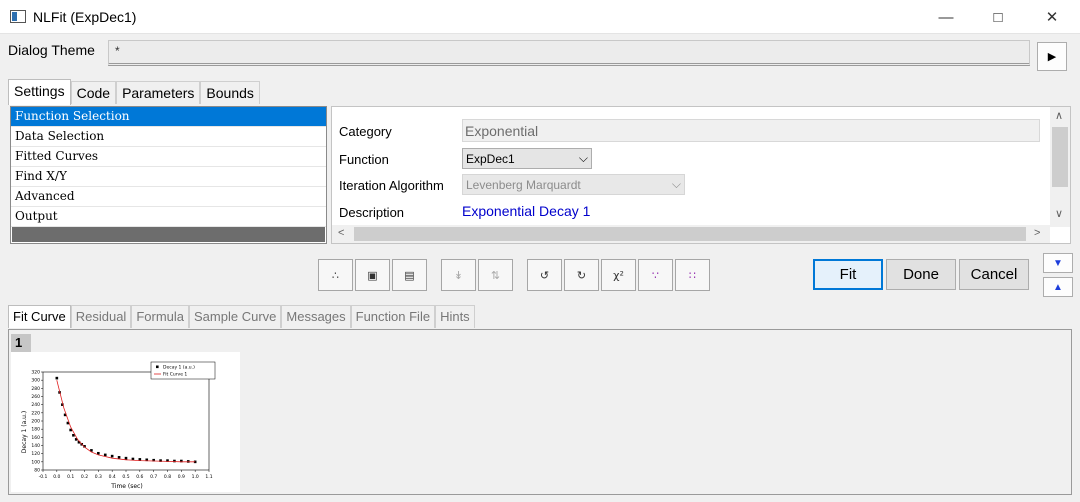  What do you see at coordinates (569, 53) in the screenshot?
I see `dialog-theme-field: *` at bounding box center [569, 53].